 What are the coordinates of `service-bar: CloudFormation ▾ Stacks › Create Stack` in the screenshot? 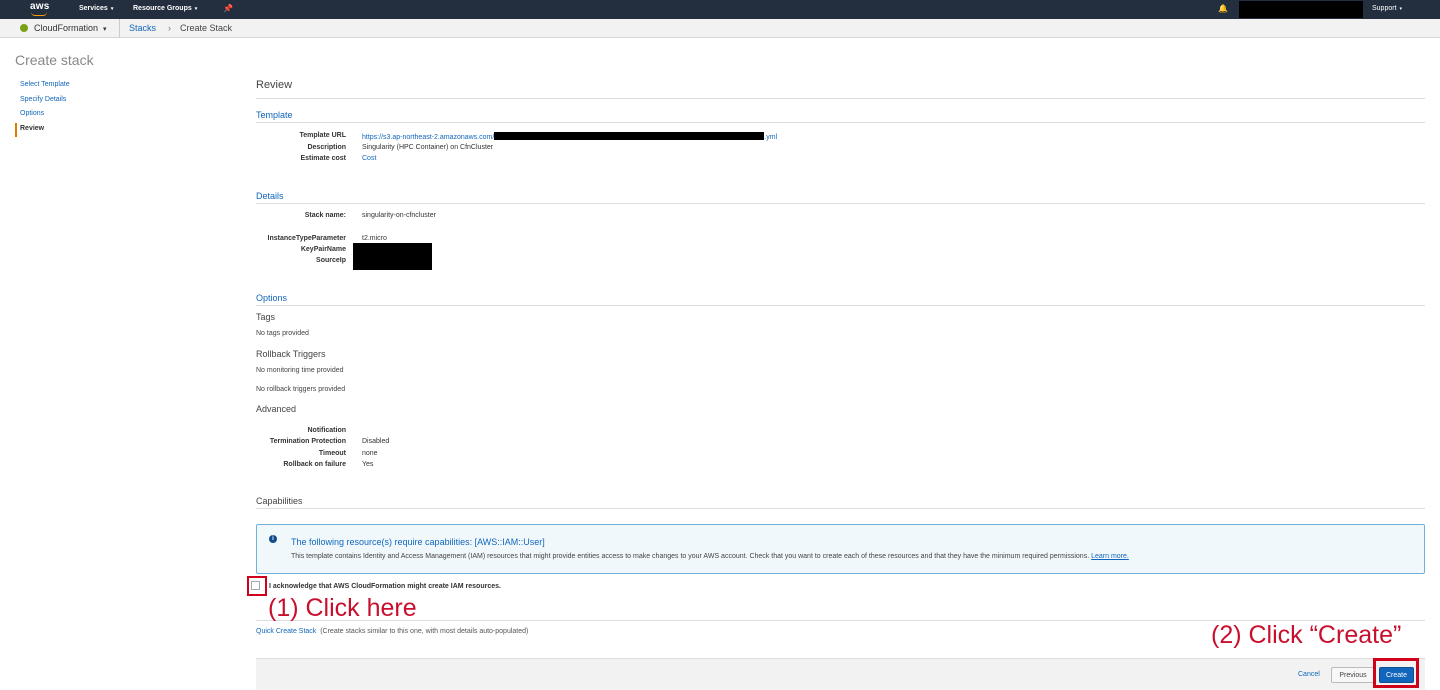 It's located at (720, 28).